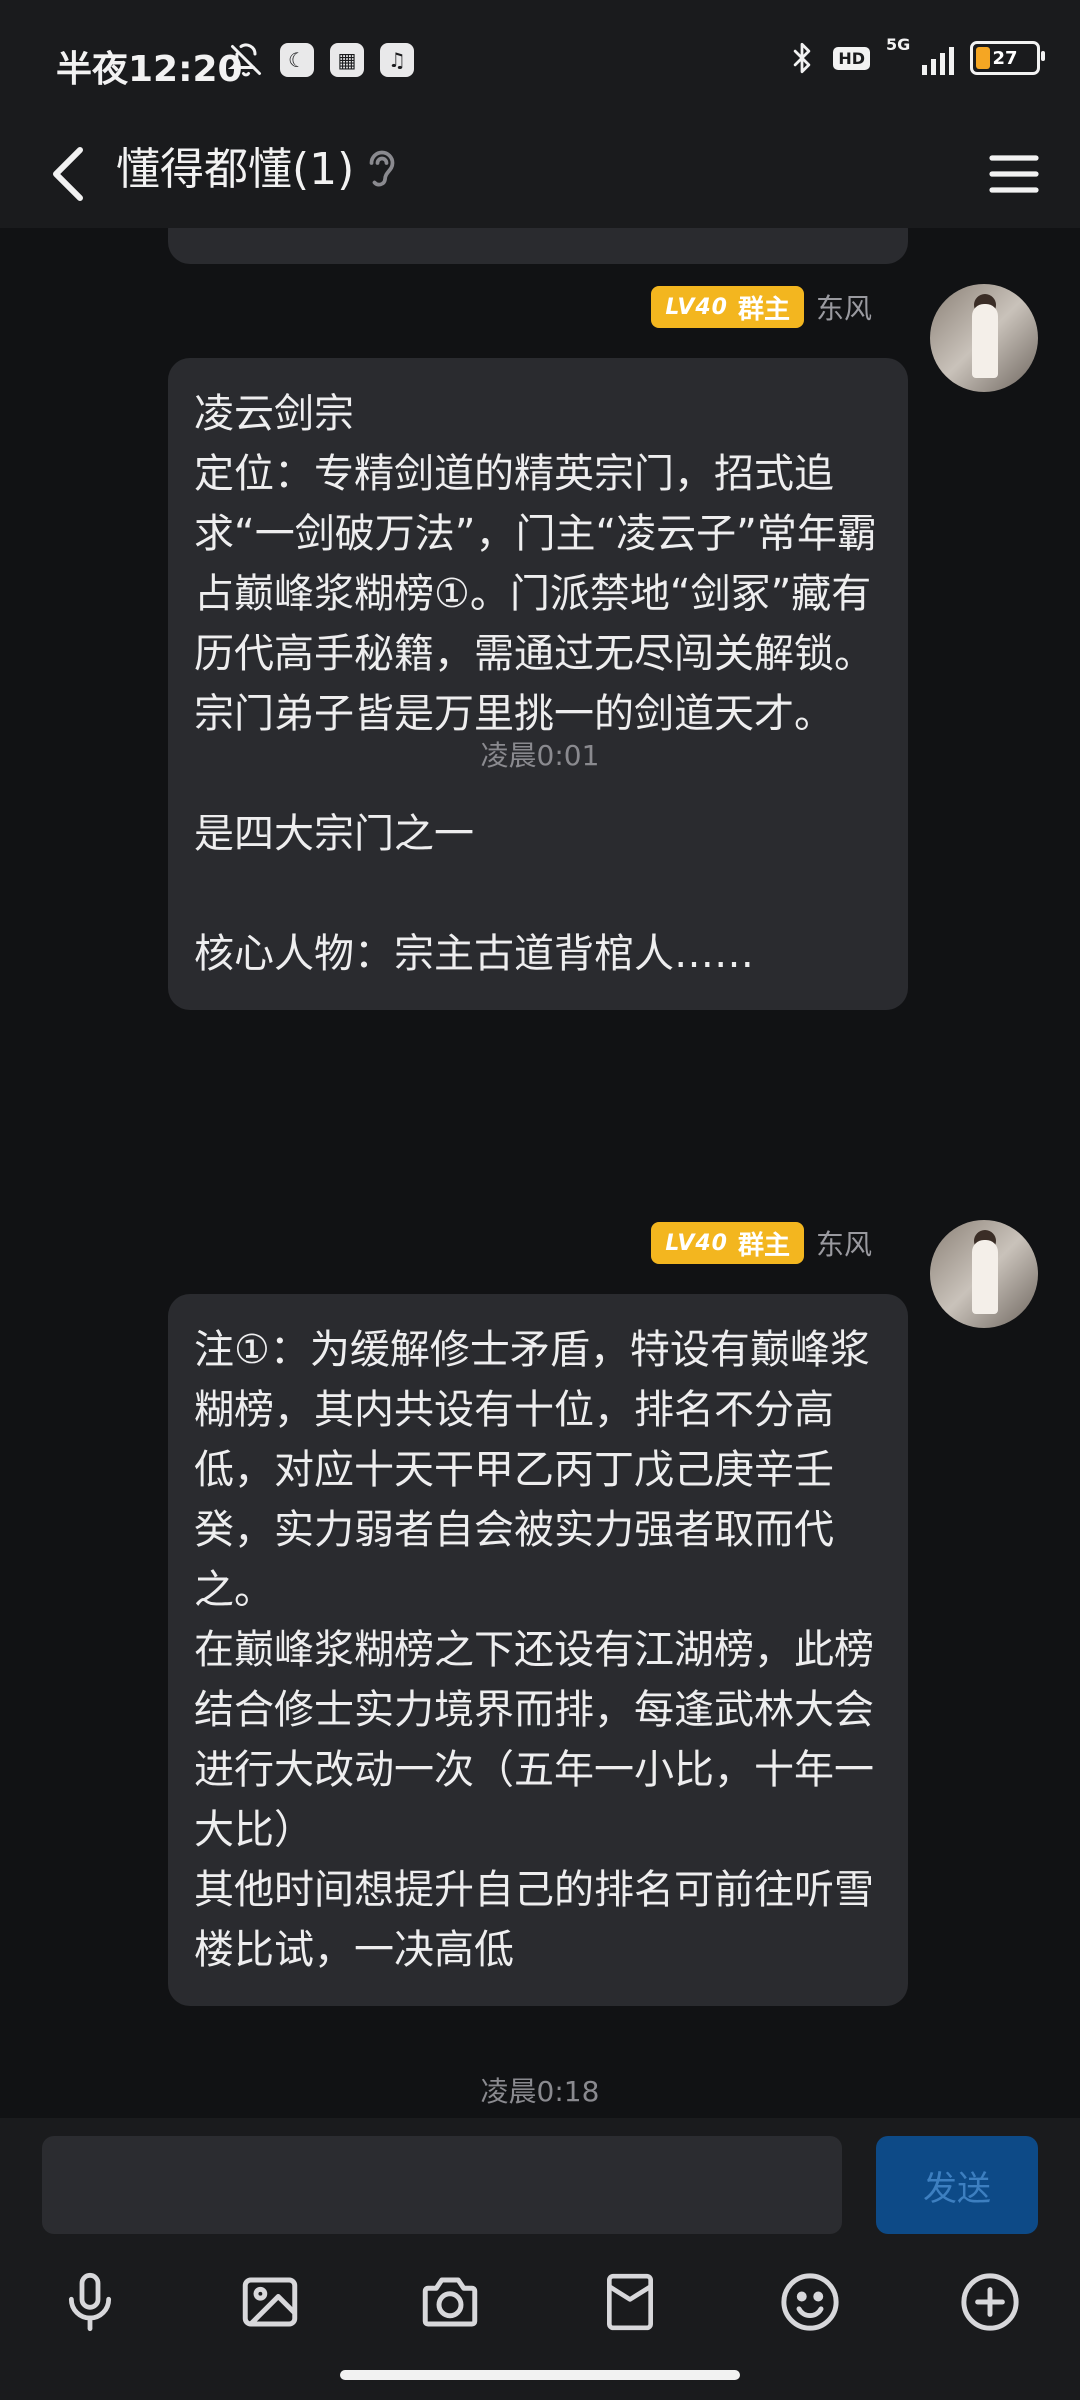  Describe the element at coordinates (957, 2185) in the screenshot. I see `send-button: 发送` at that location.